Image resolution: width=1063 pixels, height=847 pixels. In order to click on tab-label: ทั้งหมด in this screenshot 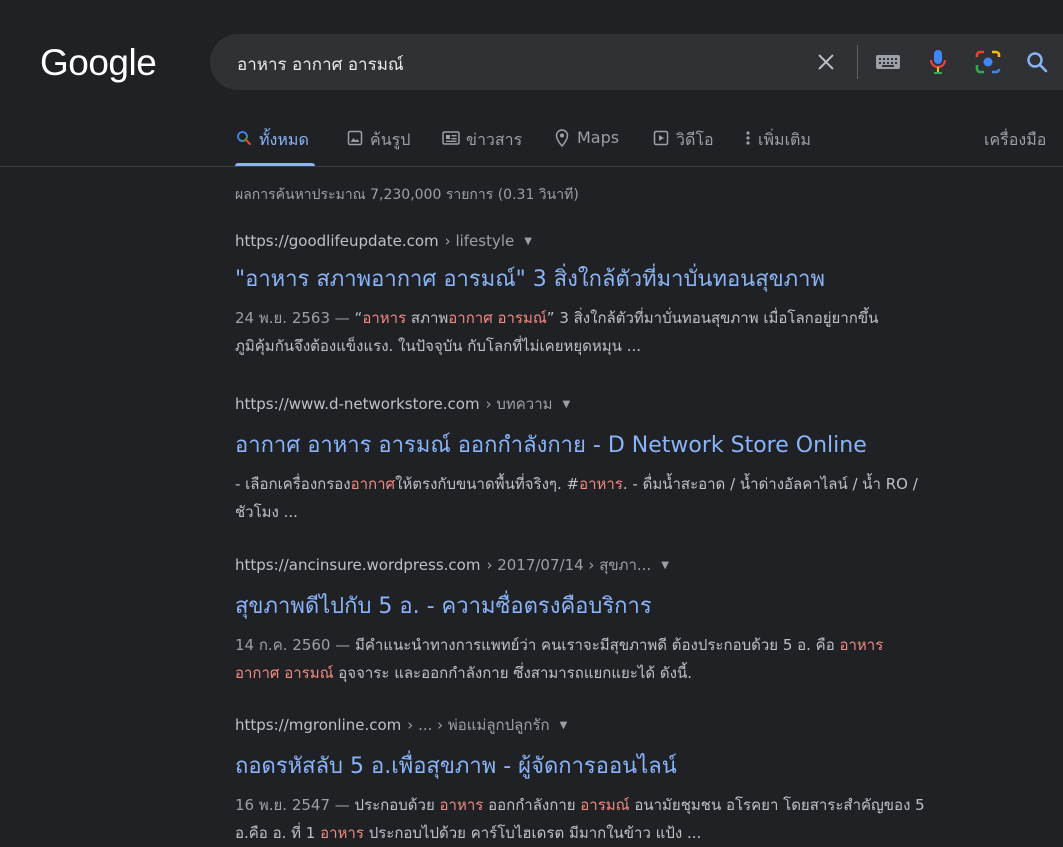, I will do `click(284, 139)`.